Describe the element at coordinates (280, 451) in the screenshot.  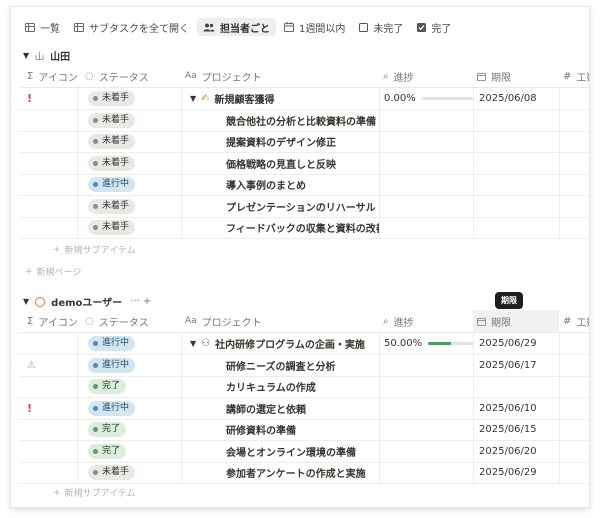
I see `project-cell: 会場とオンライン環境の準備` at that location.